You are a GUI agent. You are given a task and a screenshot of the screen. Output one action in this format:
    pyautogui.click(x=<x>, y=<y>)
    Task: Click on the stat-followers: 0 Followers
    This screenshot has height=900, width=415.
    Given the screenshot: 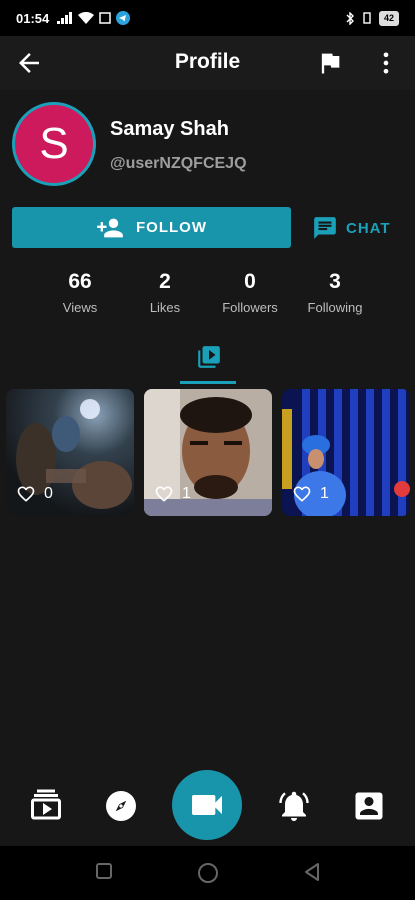 What is the action you would take?
    pyautogui.click(x=250, y=292)
    